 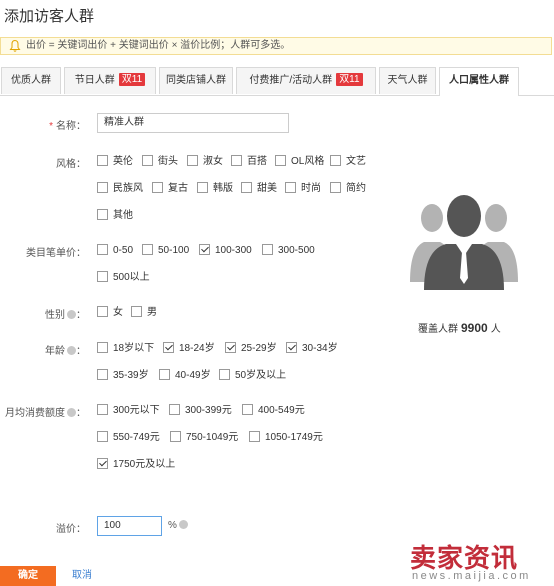 I want to click on option-label: 50岁及以上, so click(x=261, y=375).